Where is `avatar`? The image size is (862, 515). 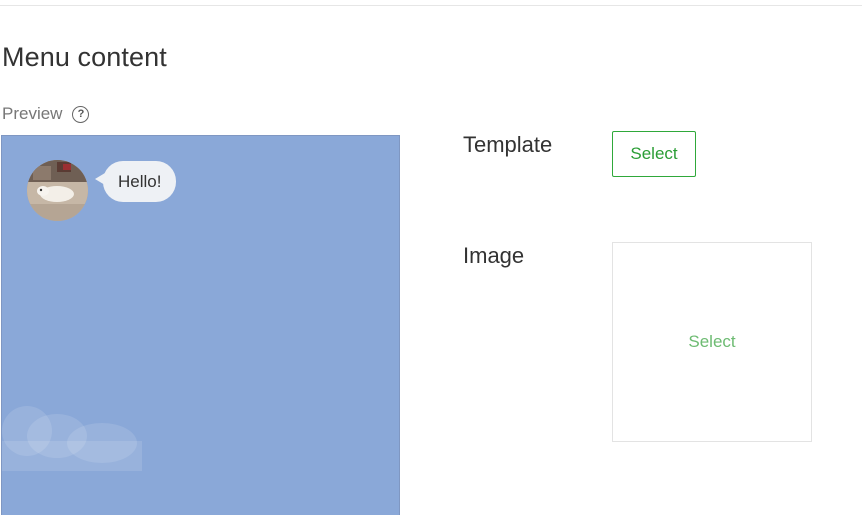 avatar is located at coordinates (57, 190).